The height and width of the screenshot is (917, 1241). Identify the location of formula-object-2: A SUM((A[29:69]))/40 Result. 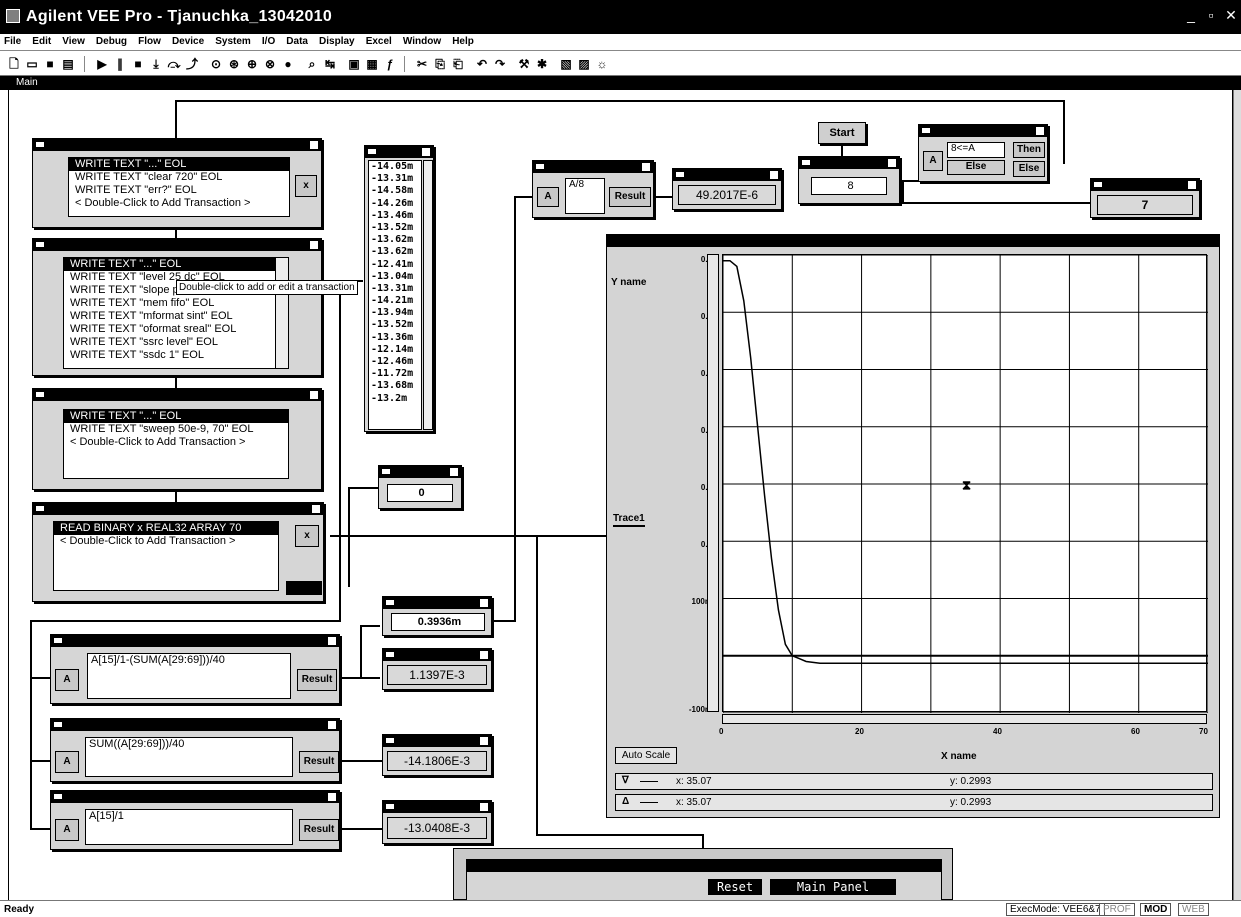
(195, 750).